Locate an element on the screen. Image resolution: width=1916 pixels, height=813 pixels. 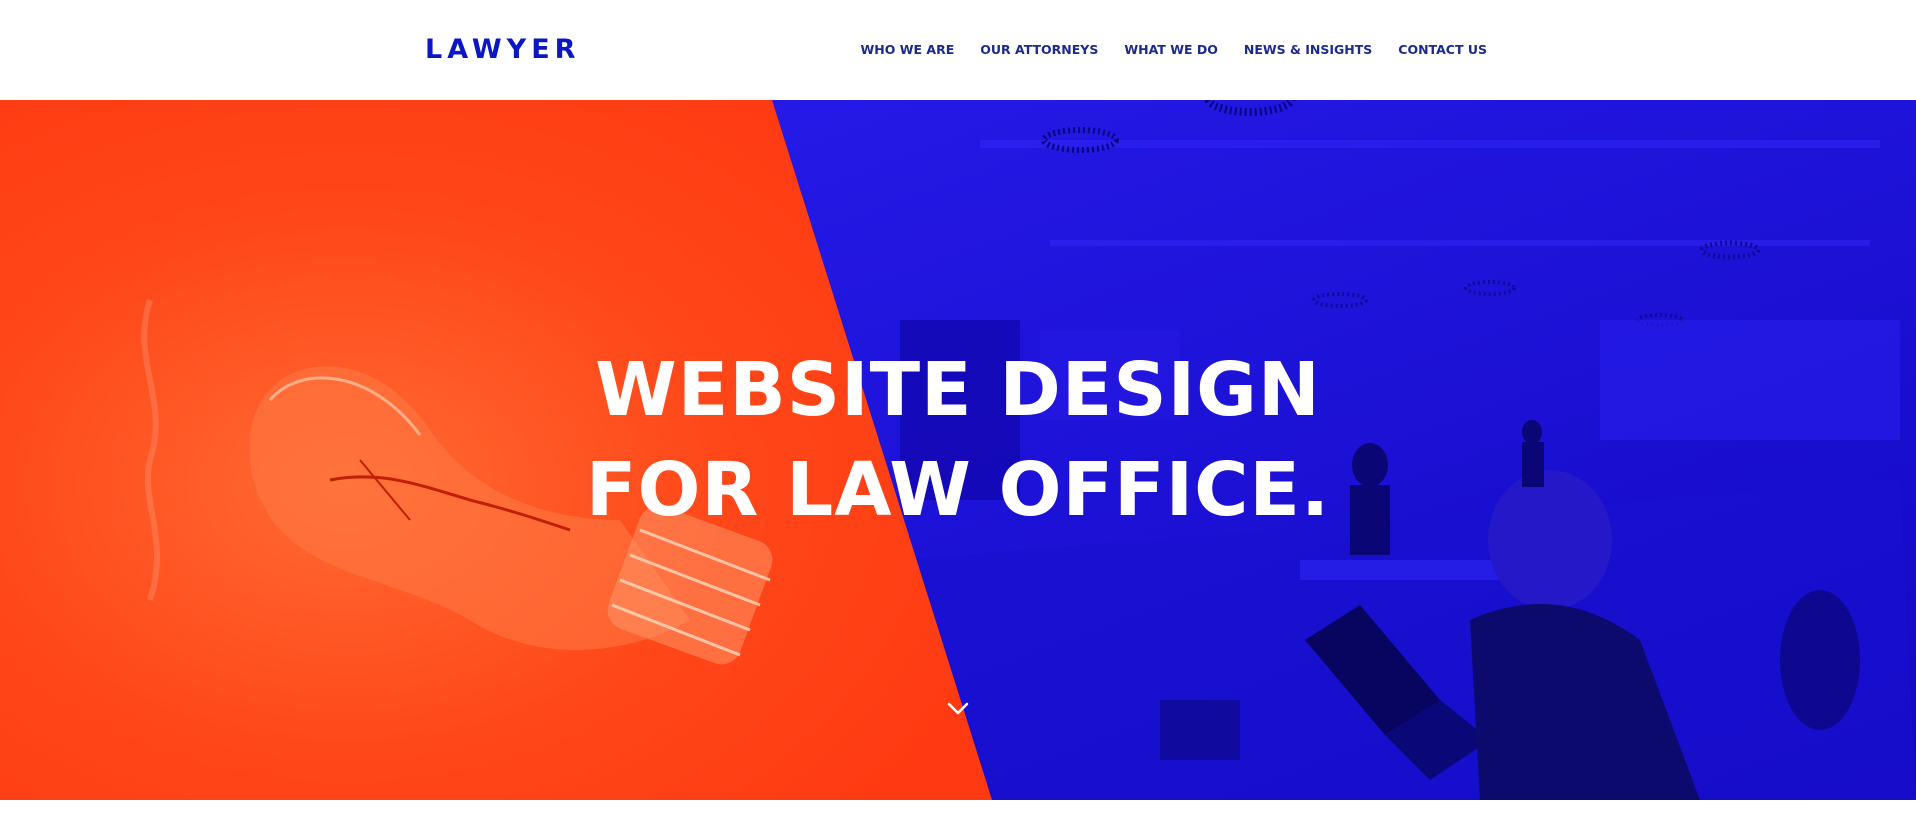
scroll-down-button is located at coordinates (958, 709).